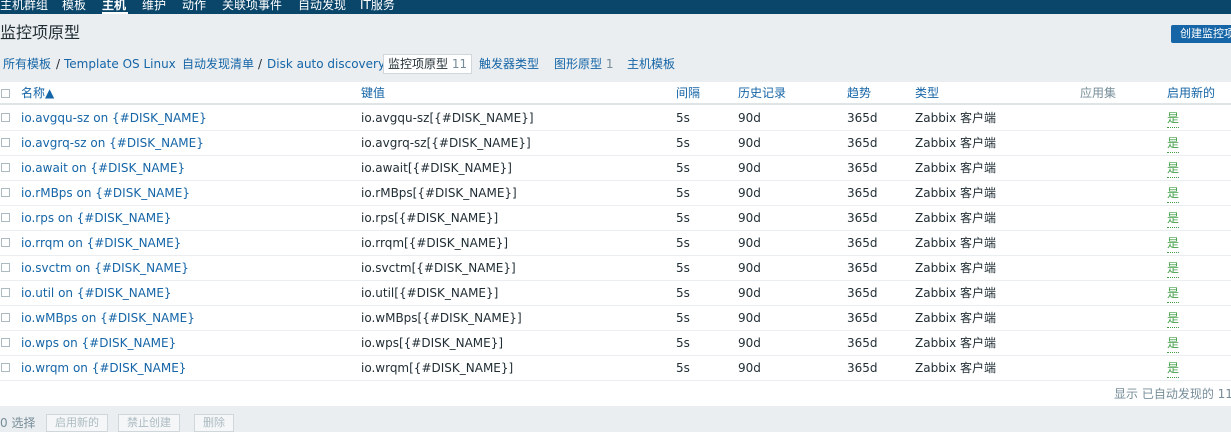 The image size is (1231, 432). I want to click on nav-it-services: IT服务, so click(377, 7).